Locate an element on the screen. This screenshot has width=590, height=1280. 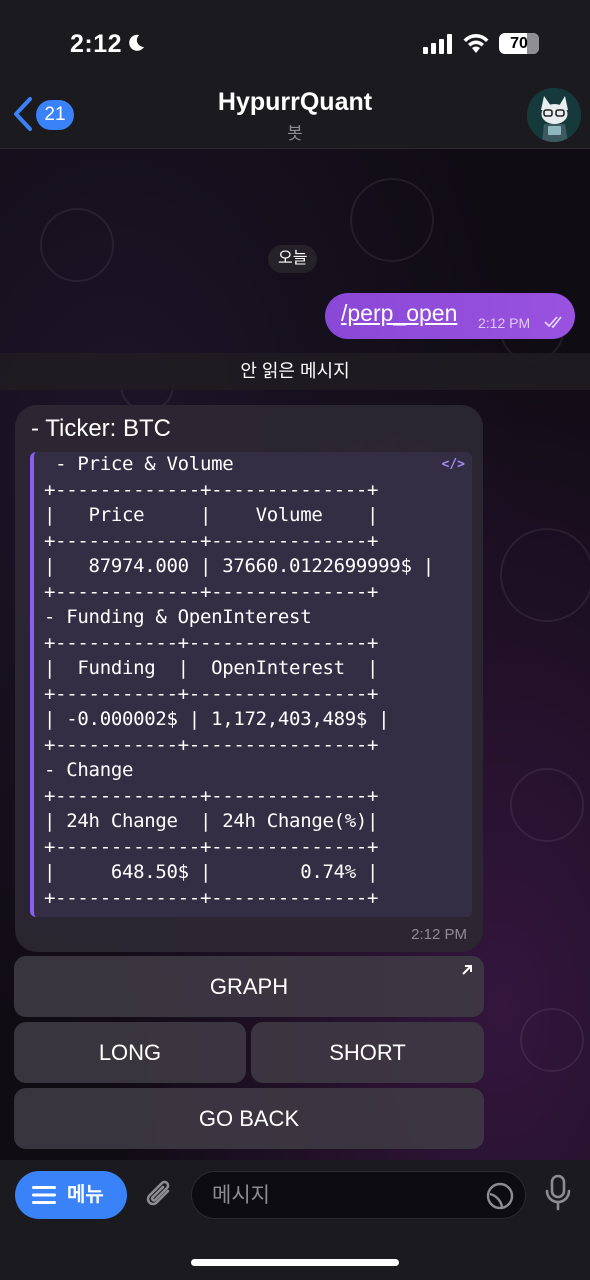
date-separator: 오늘 is located at coordinates (293, 259).